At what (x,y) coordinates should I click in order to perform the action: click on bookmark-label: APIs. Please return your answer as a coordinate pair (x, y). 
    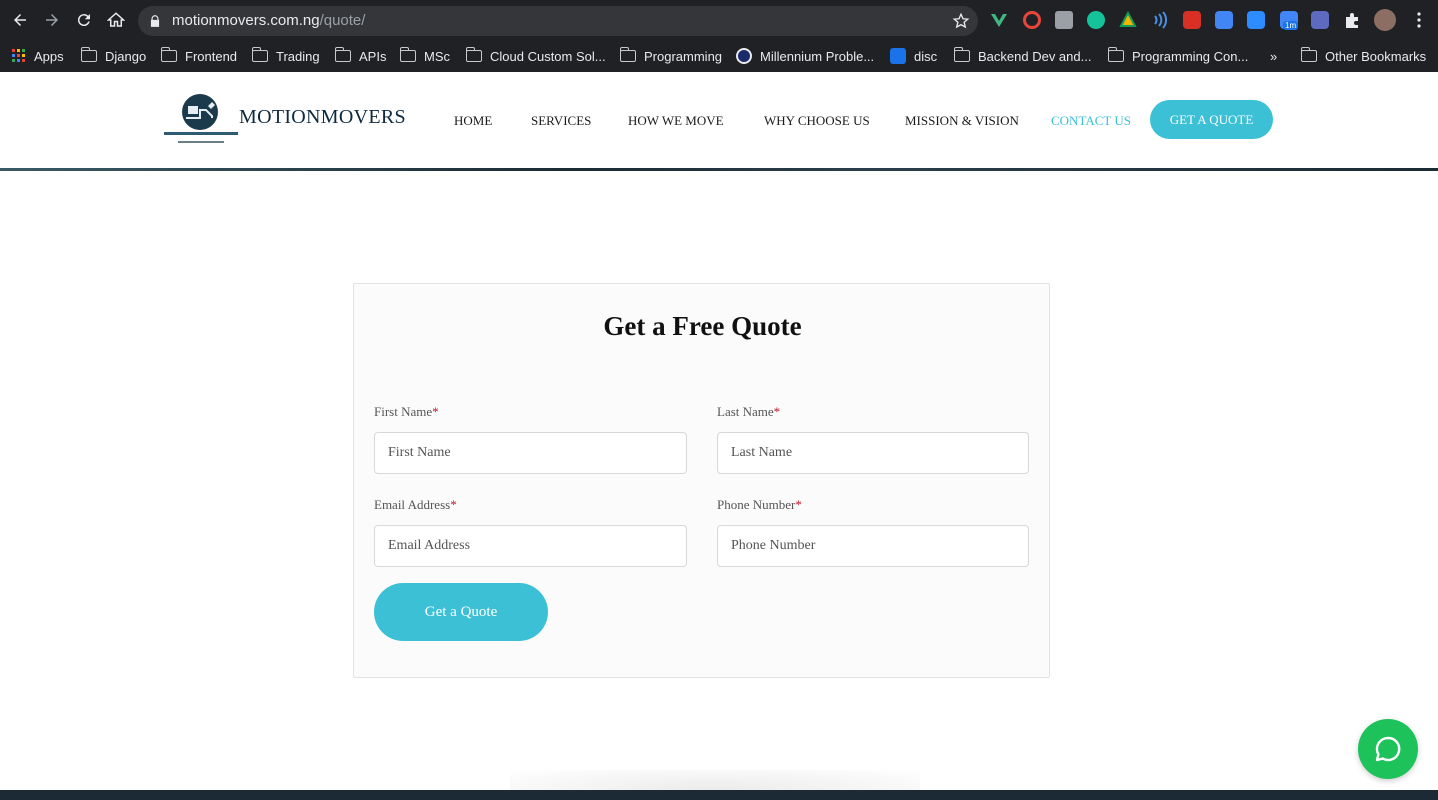
    Looking at the image, I should click on (373, 56).